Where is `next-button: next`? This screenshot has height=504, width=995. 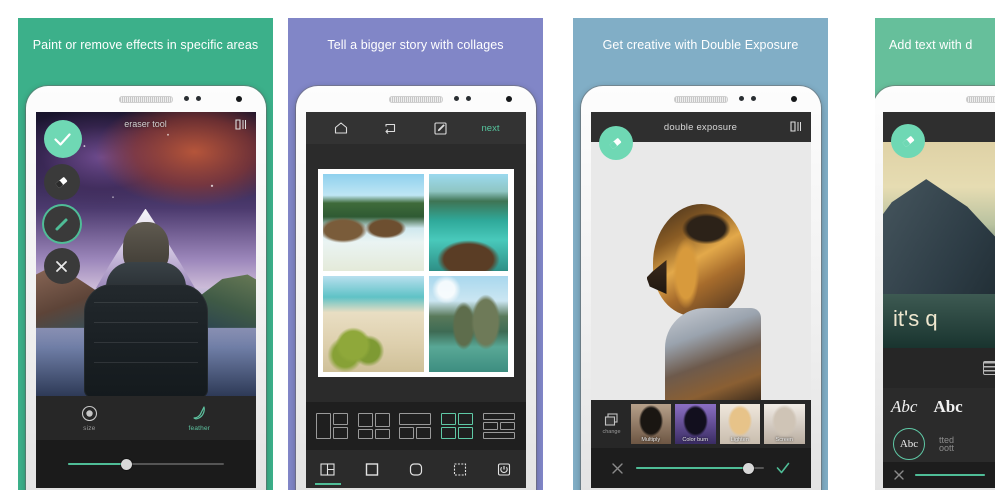 next-button: next is located at coordinates (491, 128).